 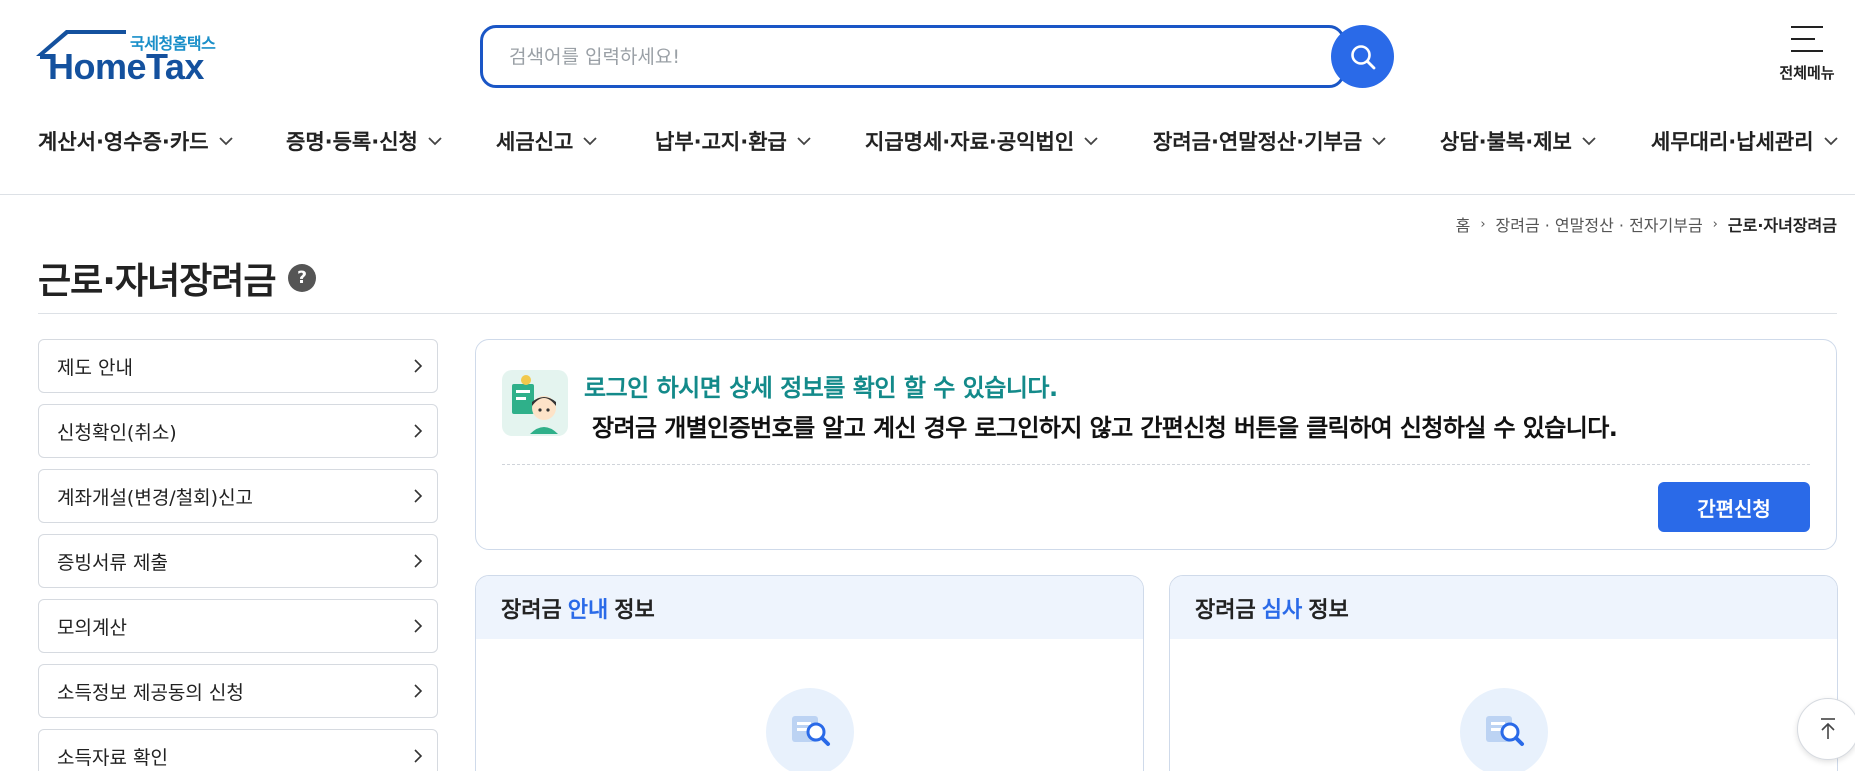 I want to click on gnb-item-statement: 지급명세·자료·공익법인, so click(x=981, y=141).